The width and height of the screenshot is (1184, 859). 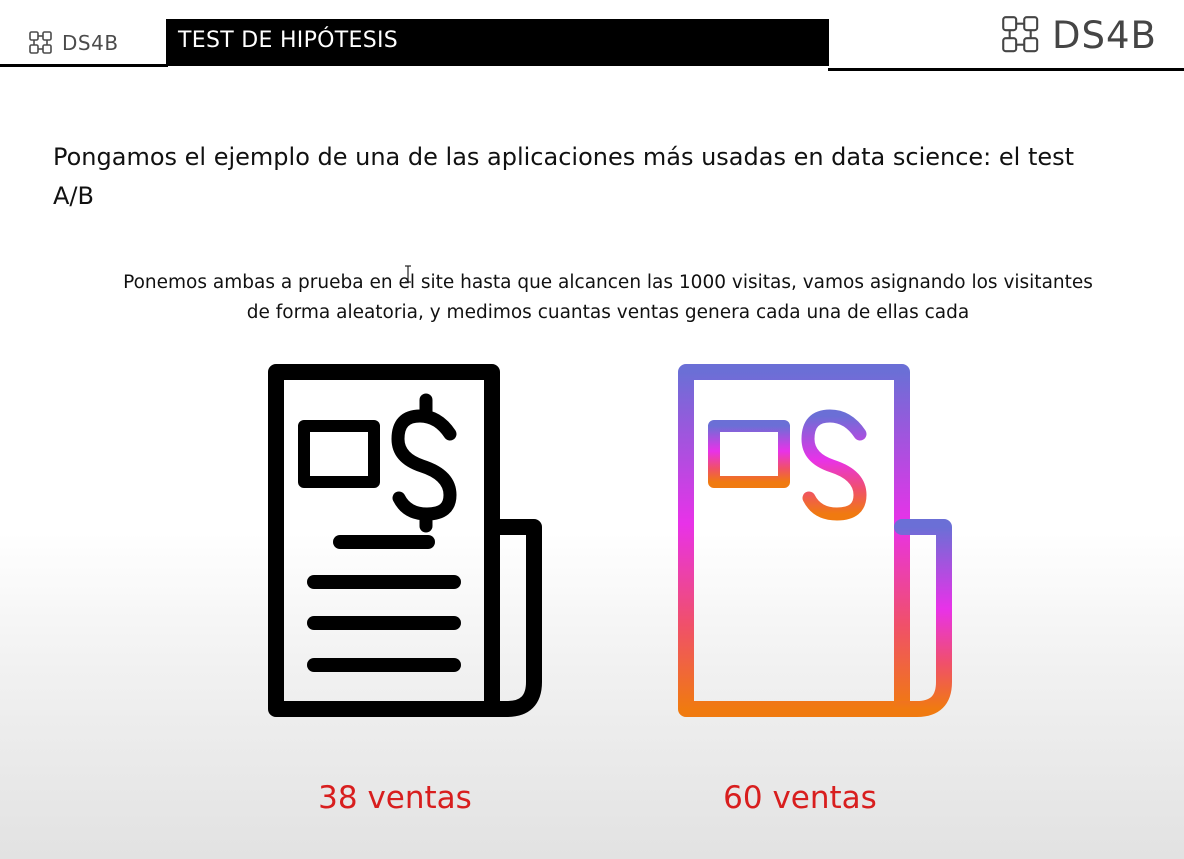 What do you see at coordinates (90, 43) in the screenshot?
I see `logo-small-text: DS4B` at bounding box center [90, 43].